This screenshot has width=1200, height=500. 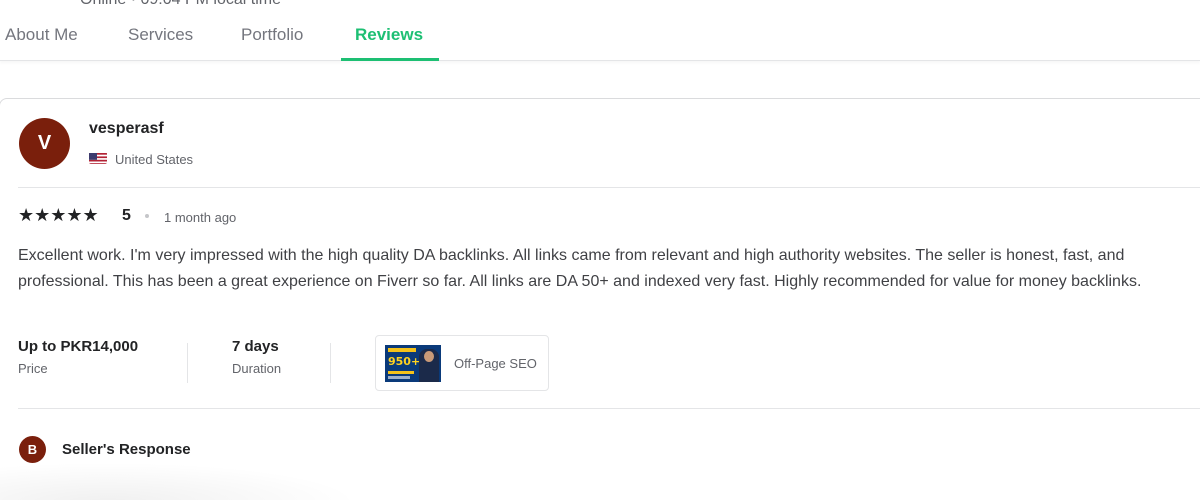 I want to click on seller-response-toggle: Seller's Response, so click(x=126, y=449).